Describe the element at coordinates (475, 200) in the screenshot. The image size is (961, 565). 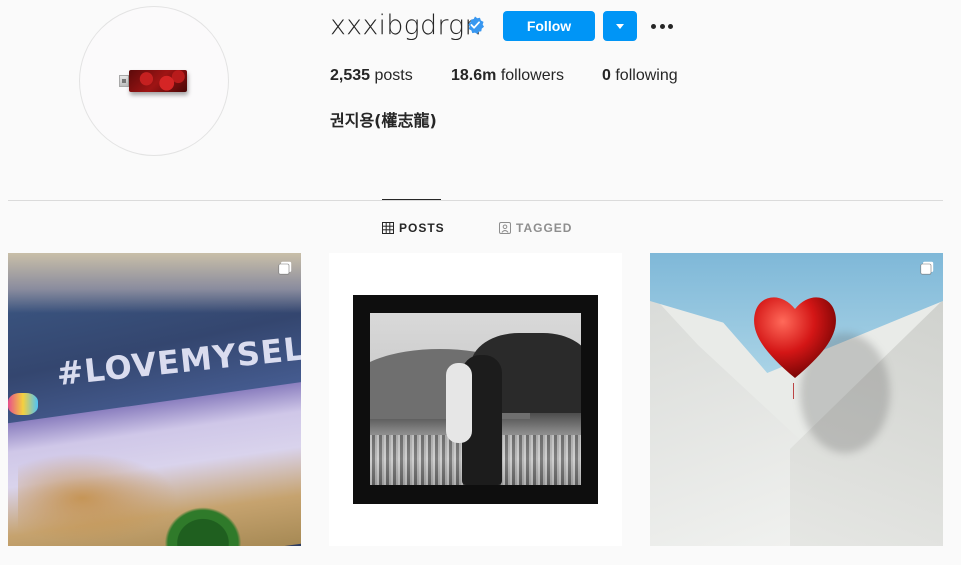
I see `tabs-divider` at that location.